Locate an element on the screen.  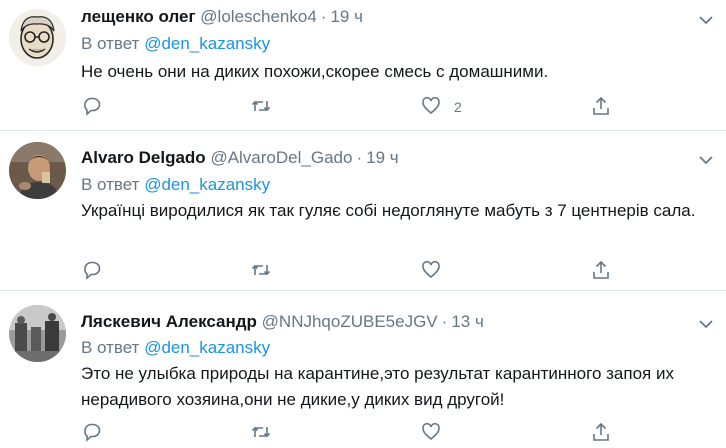
user-handle: @AlvaroDel_Gado is located at coordinates (281, 157).